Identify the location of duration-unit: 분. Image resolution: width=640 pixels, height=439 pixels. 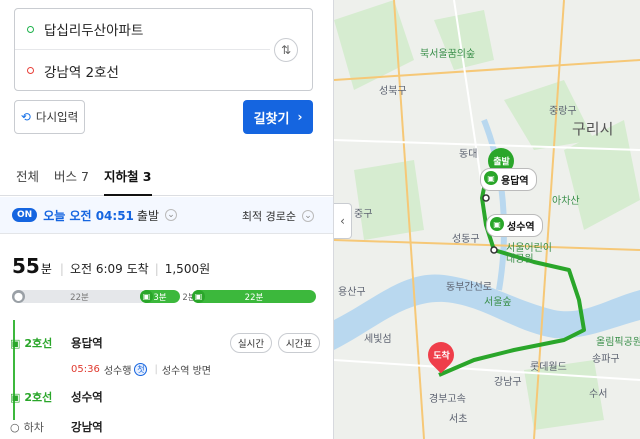
(46, 269).